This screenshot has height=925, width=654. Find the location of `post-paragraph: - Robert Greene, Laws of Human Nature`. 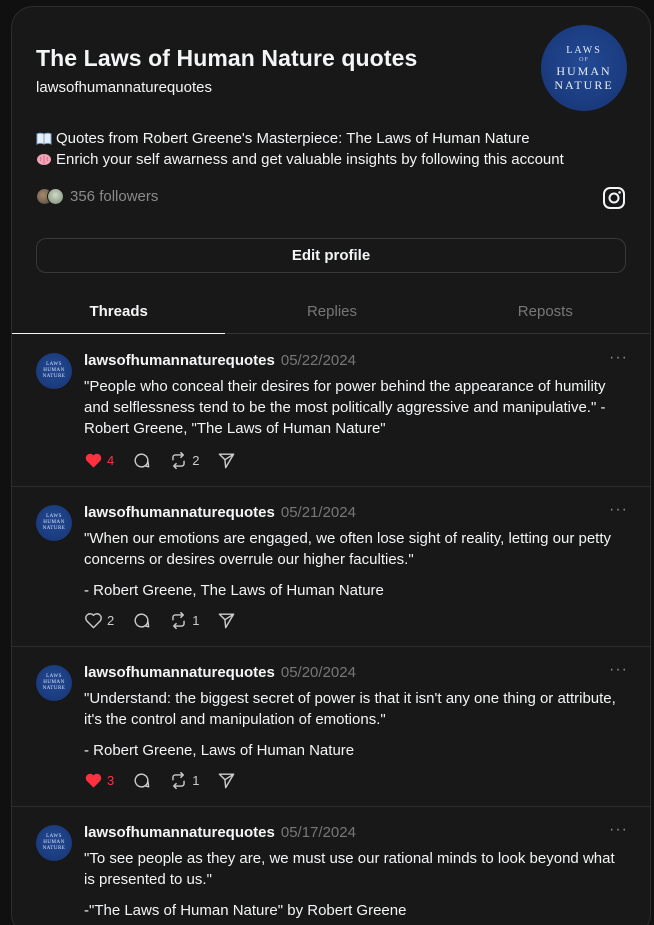

post-paragraph: - Robert Greene, Laws of Human Nature is located at coordinates (219, 750).